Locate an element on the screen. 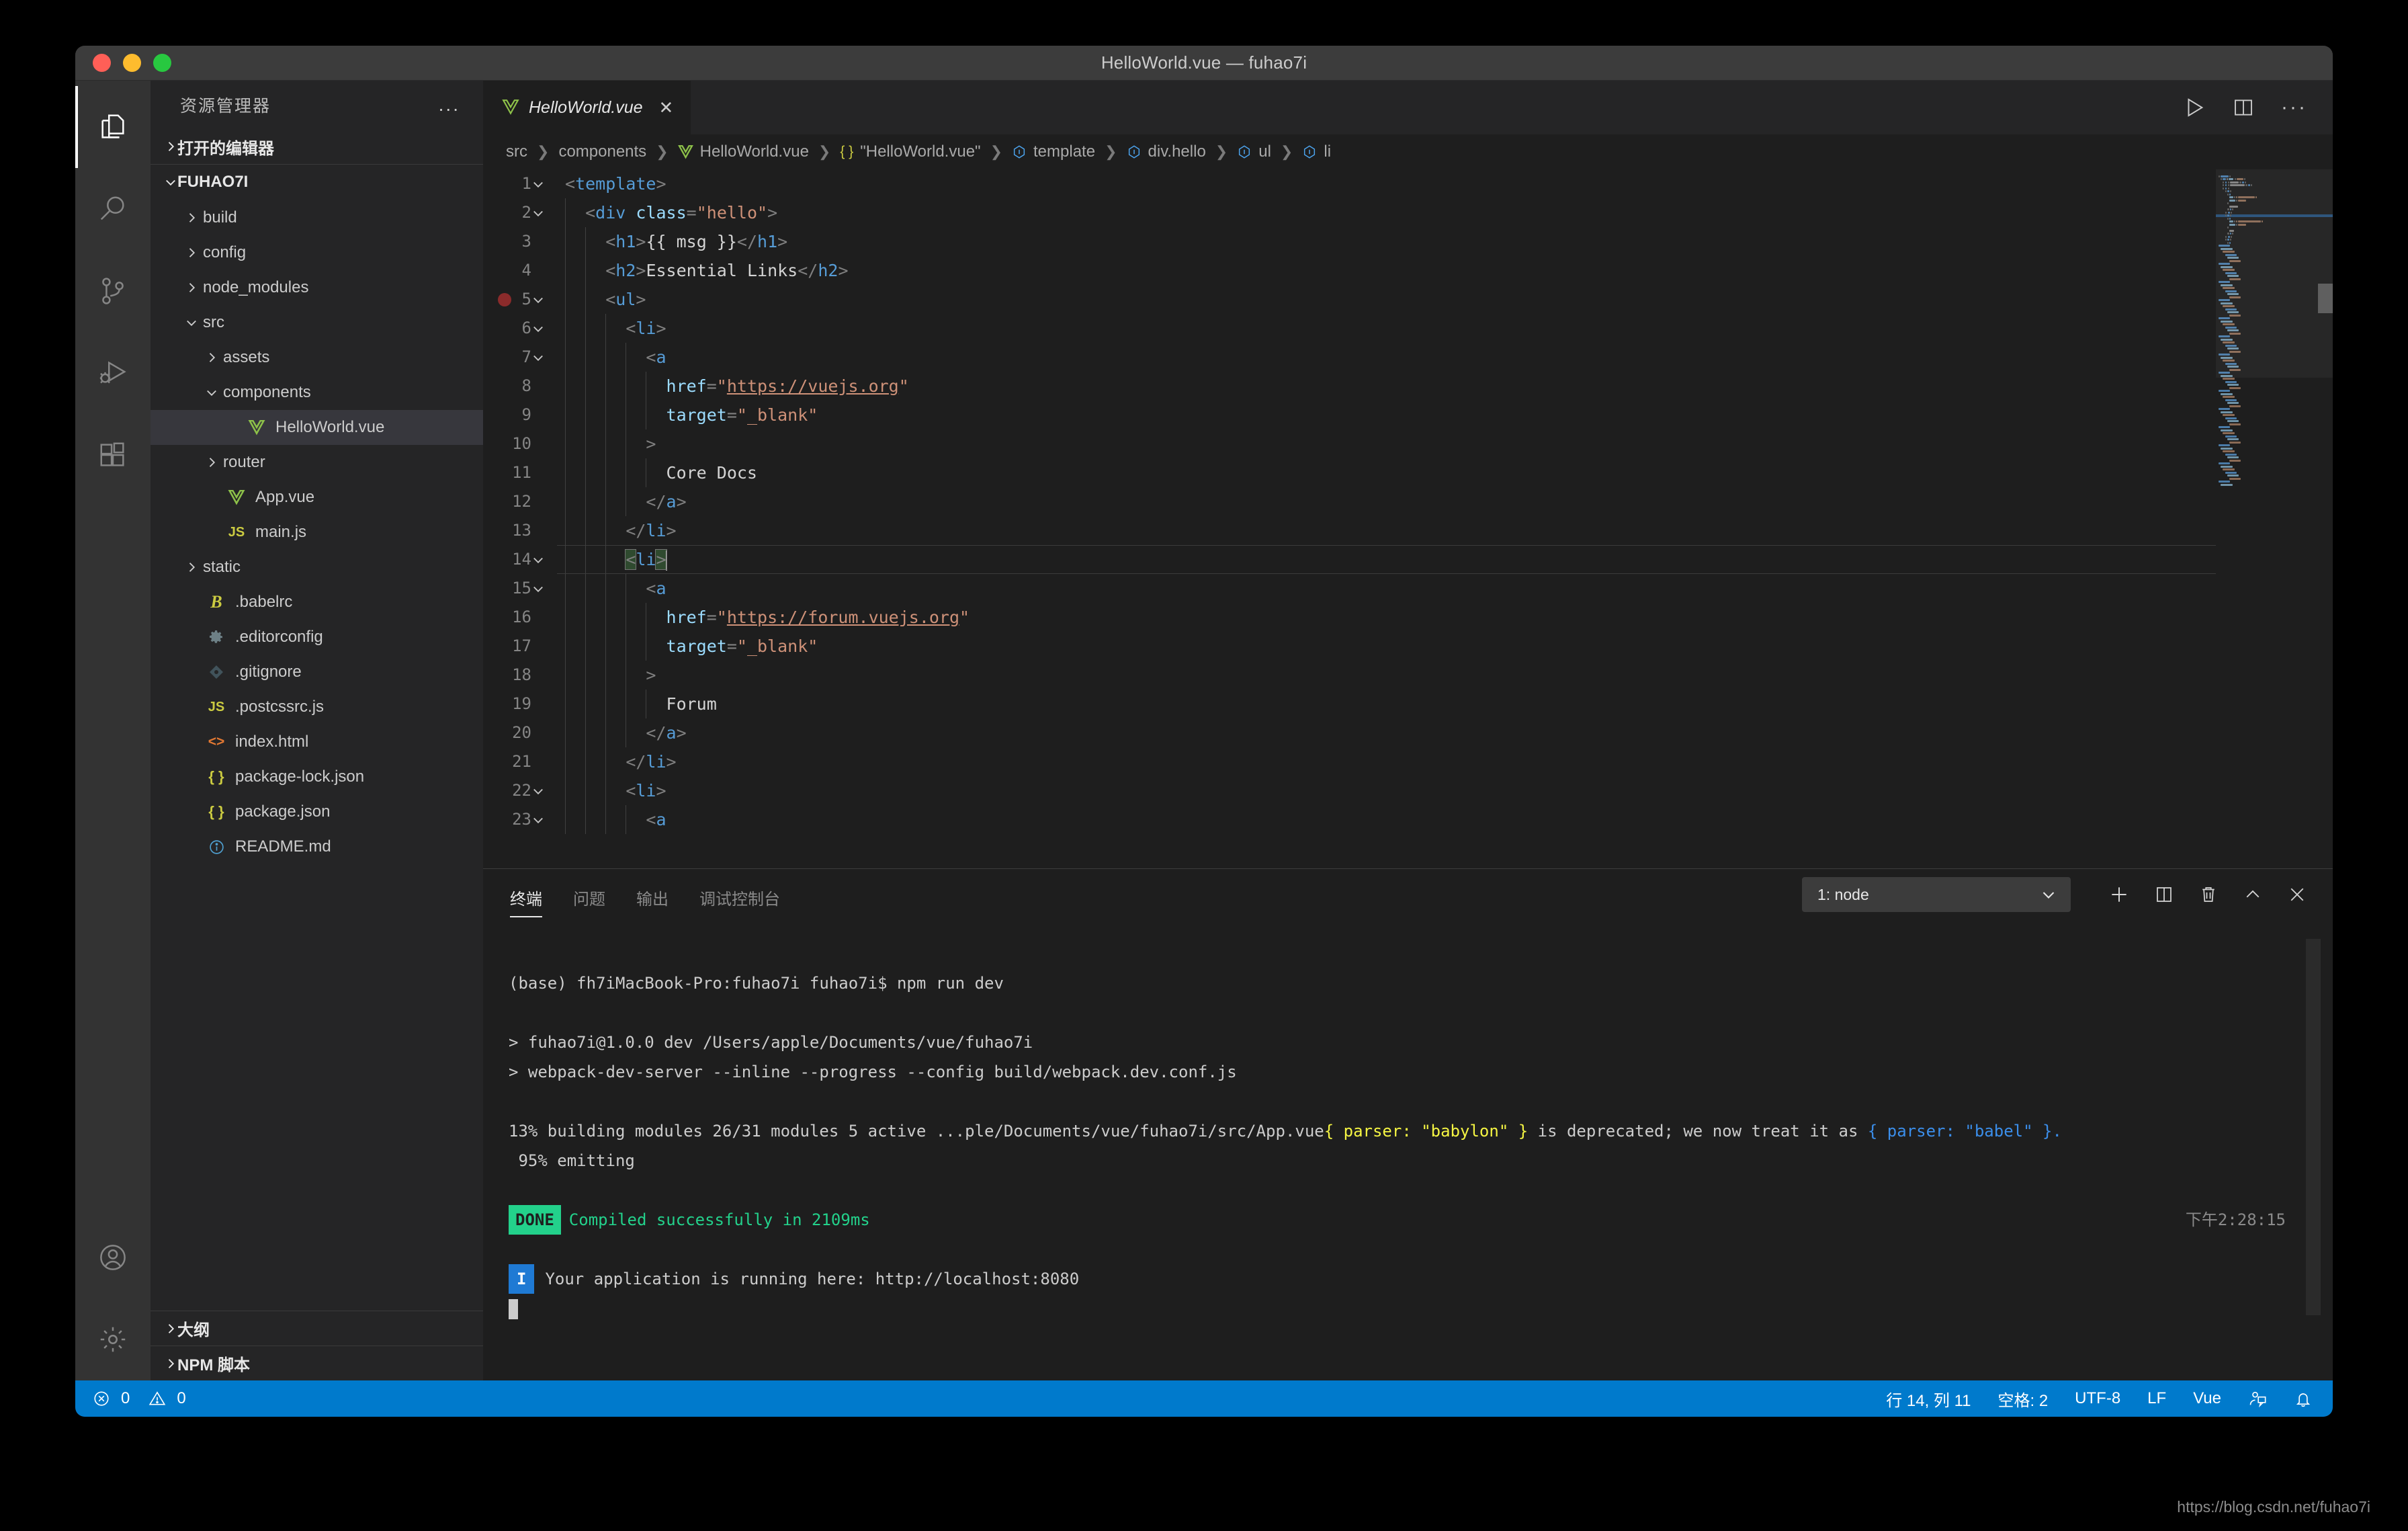 The height and width of the screenshot is (1531, 2408). tab-helloworld-vue: HelloWorld.vue ✕ is located at coordinates (587, 108).